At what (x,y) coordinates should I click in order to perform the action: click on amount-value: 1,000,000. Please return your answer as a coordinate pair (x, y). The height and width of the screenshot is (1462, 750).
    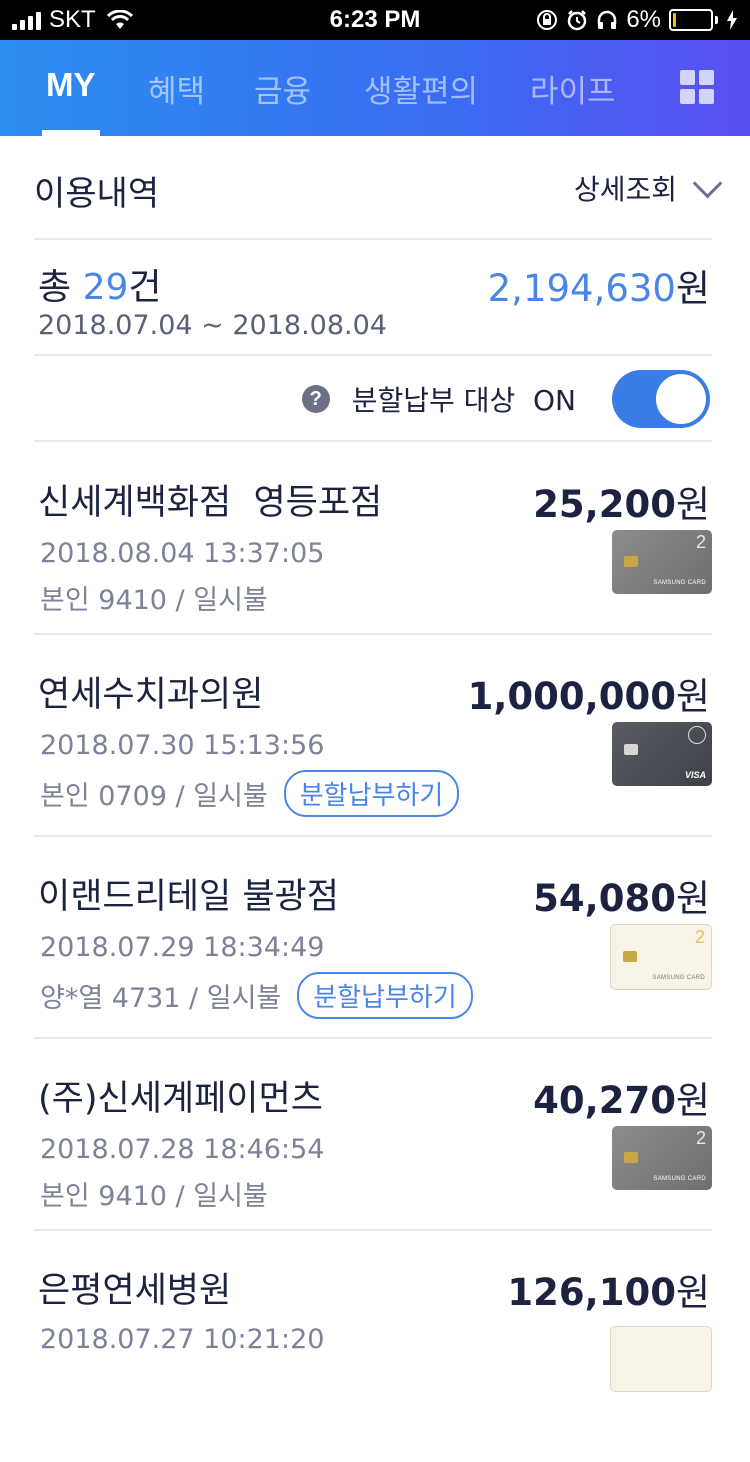
    Looking at the image, I should click on (571, 696).